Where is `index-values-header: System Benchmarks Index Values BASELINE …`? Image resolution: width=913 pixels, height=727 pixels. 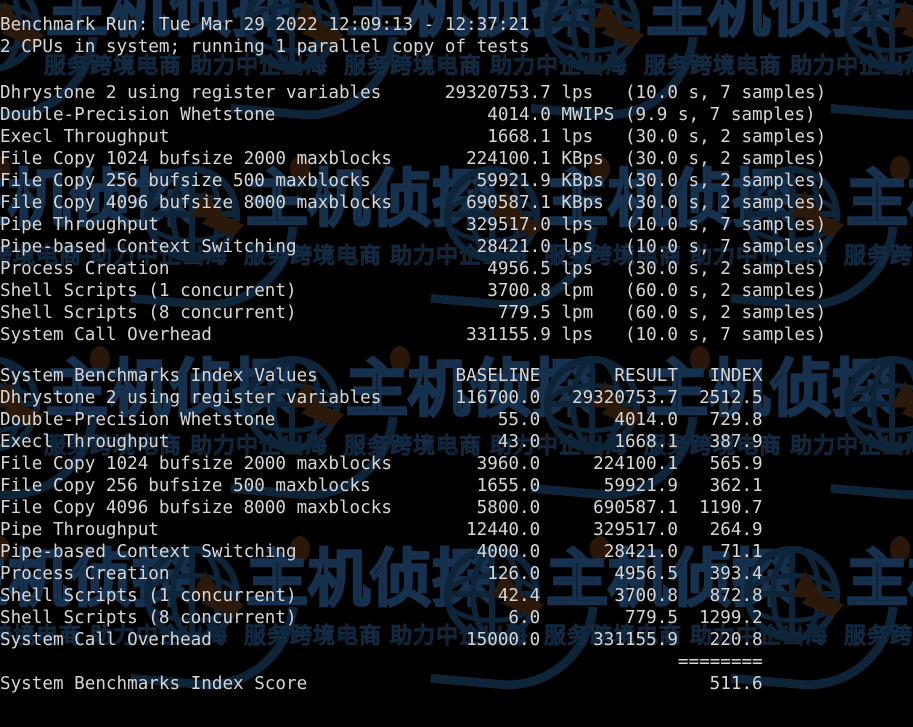 index-values-header: System Benchmarks Index Values BASELINE … is located at coordinates (381, 376).